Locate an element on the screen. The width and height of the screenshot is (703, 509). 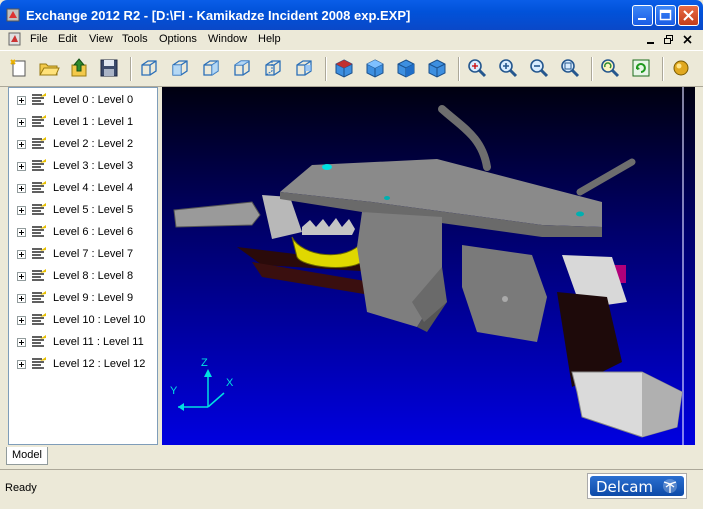
tree-item-label: Level 10 is located at coordinates (99, 320).